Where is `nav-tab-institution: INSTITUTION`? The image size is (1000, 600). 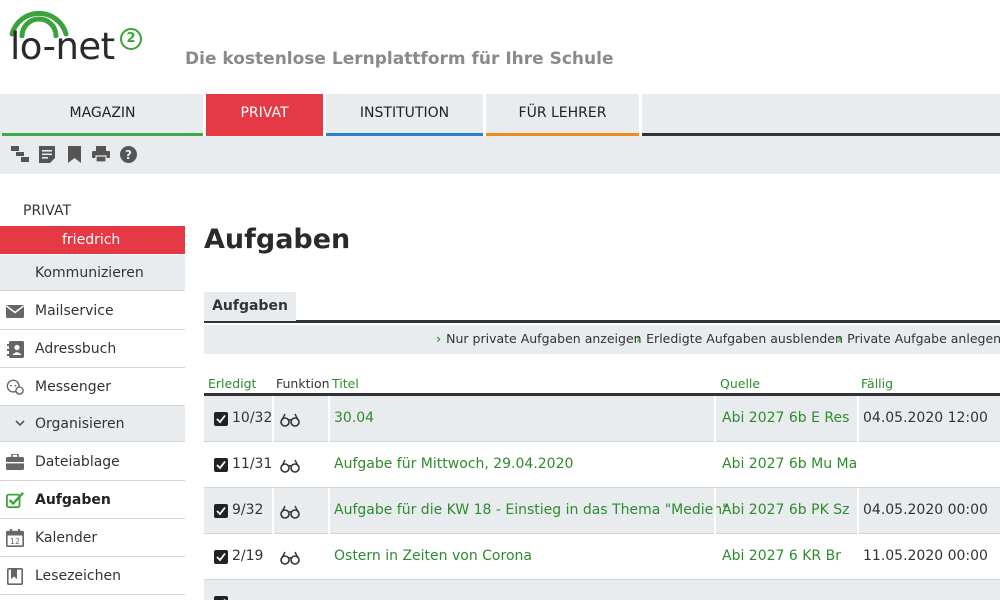 nav-tab-institution: INSTITUTION is located at coordinates (404, 115).